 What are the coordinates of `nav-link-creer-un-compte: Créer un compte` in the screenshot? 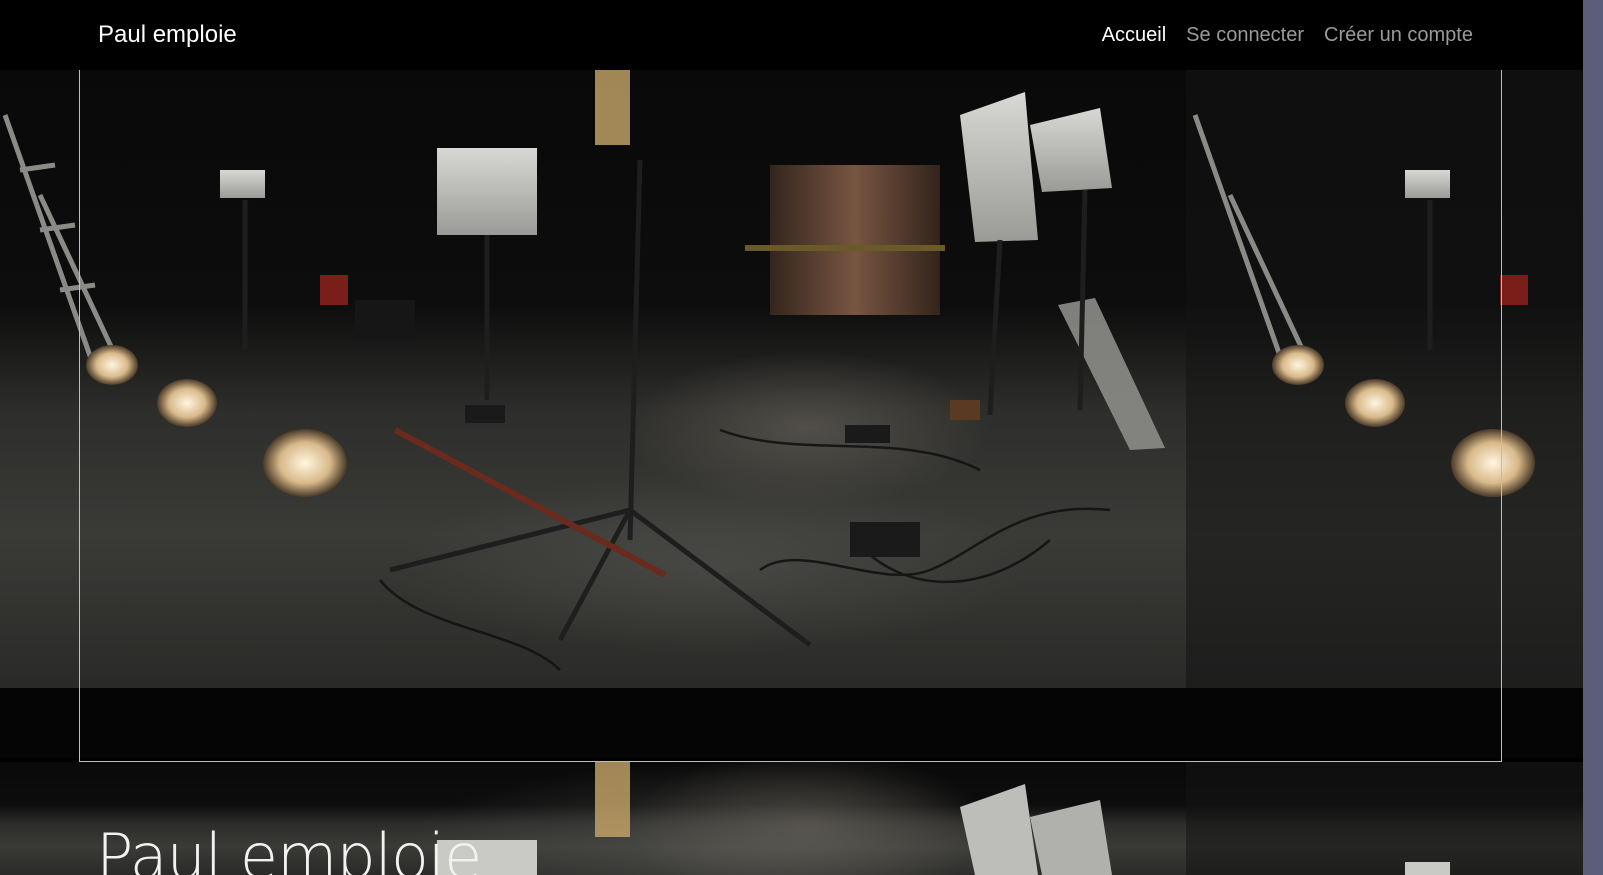 It's located at (1398, 35).